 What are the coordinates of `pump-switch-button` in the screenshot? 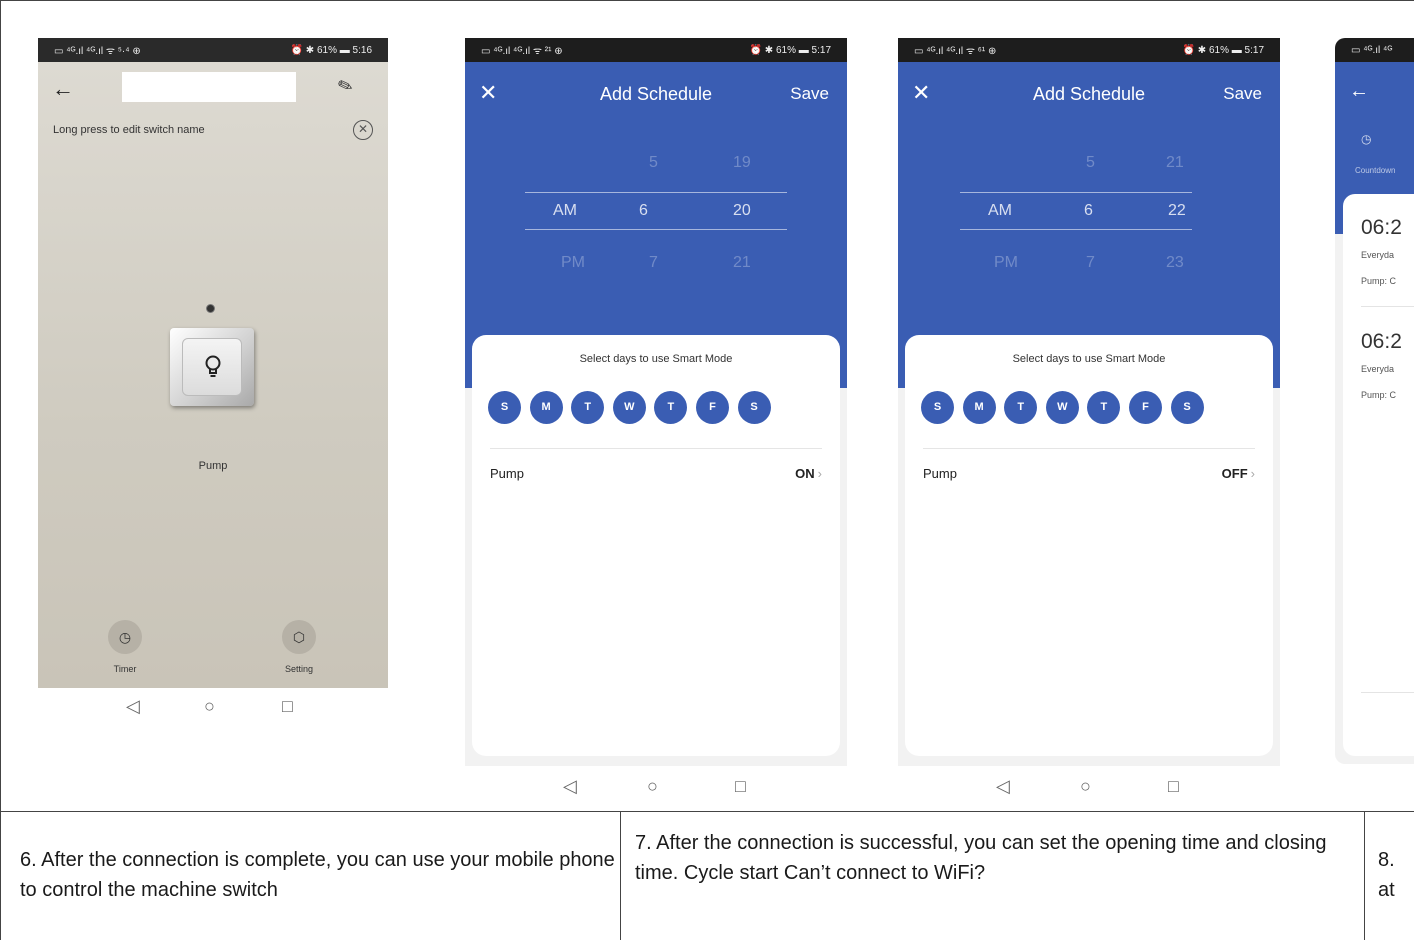 It's located at (212, 367).